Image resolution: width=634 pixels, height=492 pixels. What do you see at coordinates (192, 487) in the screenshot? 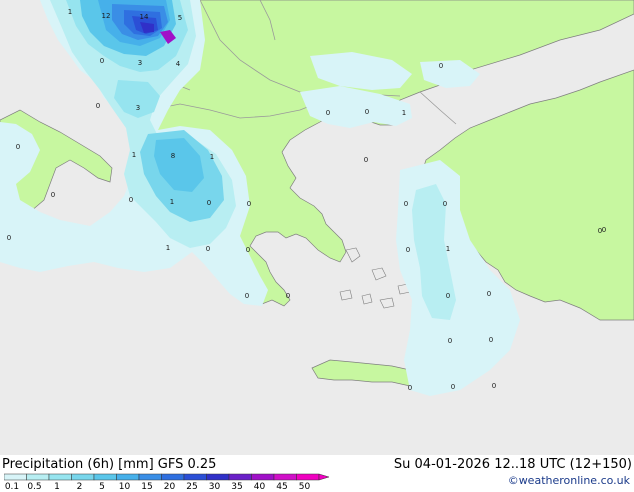
I see `scale-tick-label: 25` at bounding box center [192, 487].